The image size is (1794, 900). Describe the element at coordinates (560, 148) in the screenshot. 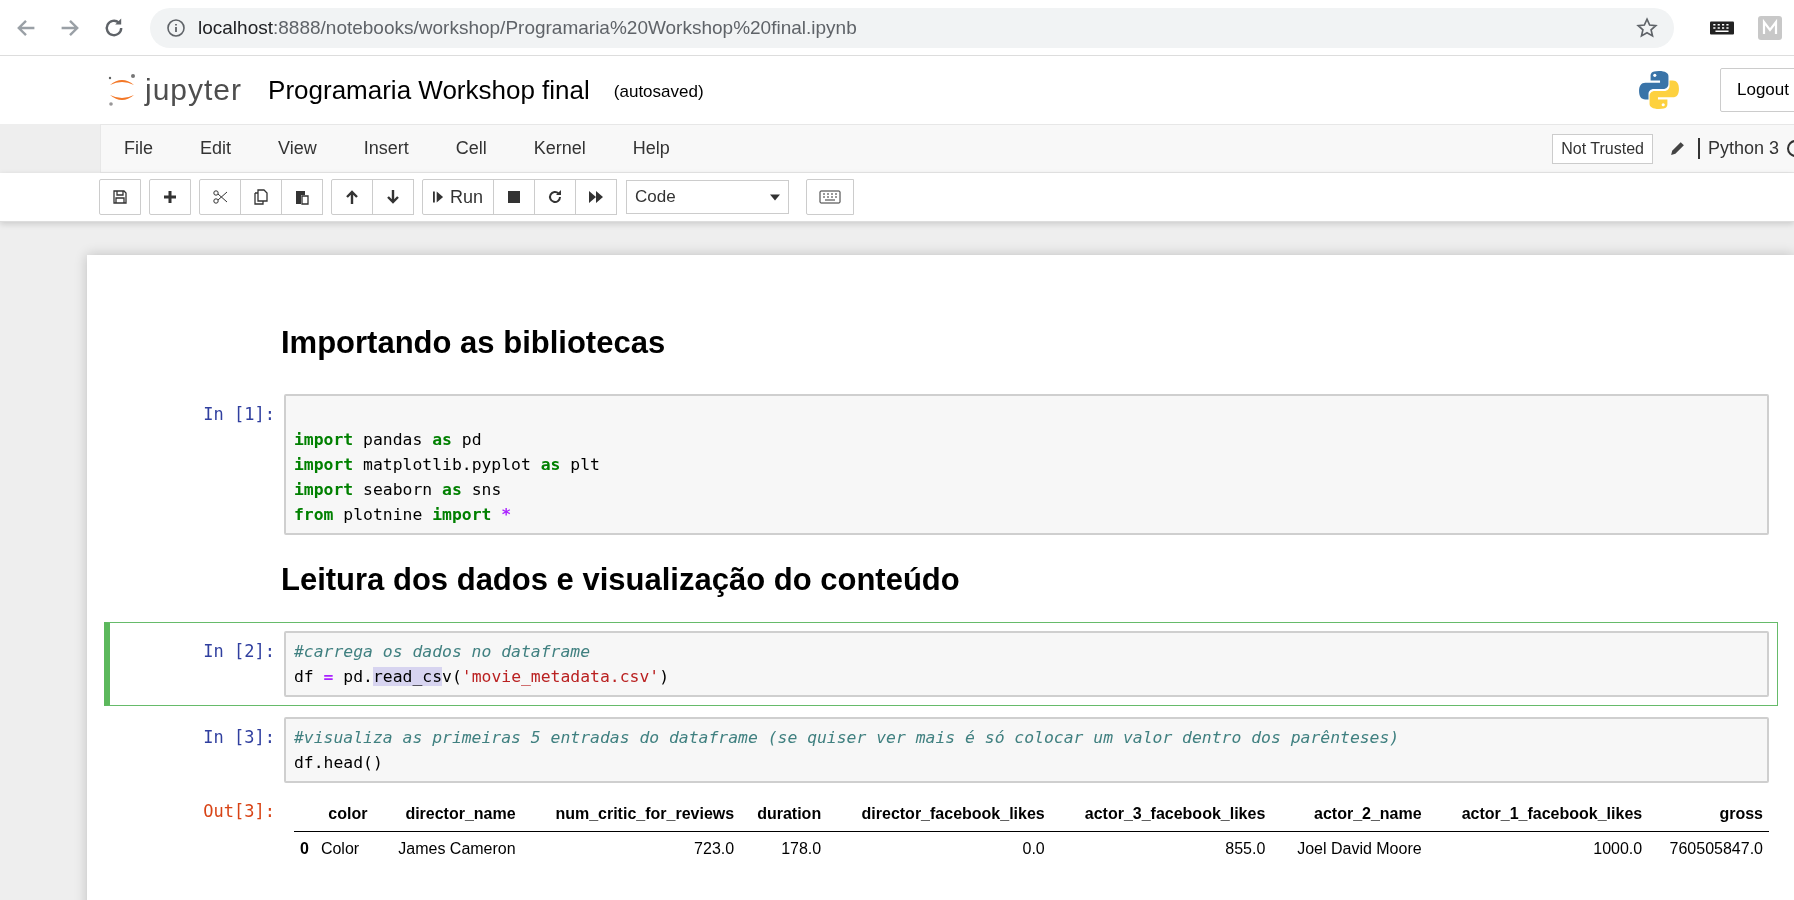

I see `menu-item: Kernel` at that location.